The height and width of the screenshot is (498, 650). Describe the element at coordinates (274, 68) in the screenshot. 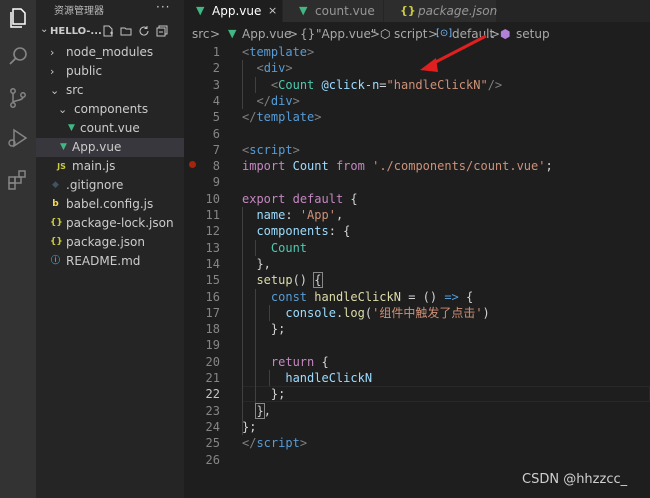

I see `code-line-2: <div>` at that location.